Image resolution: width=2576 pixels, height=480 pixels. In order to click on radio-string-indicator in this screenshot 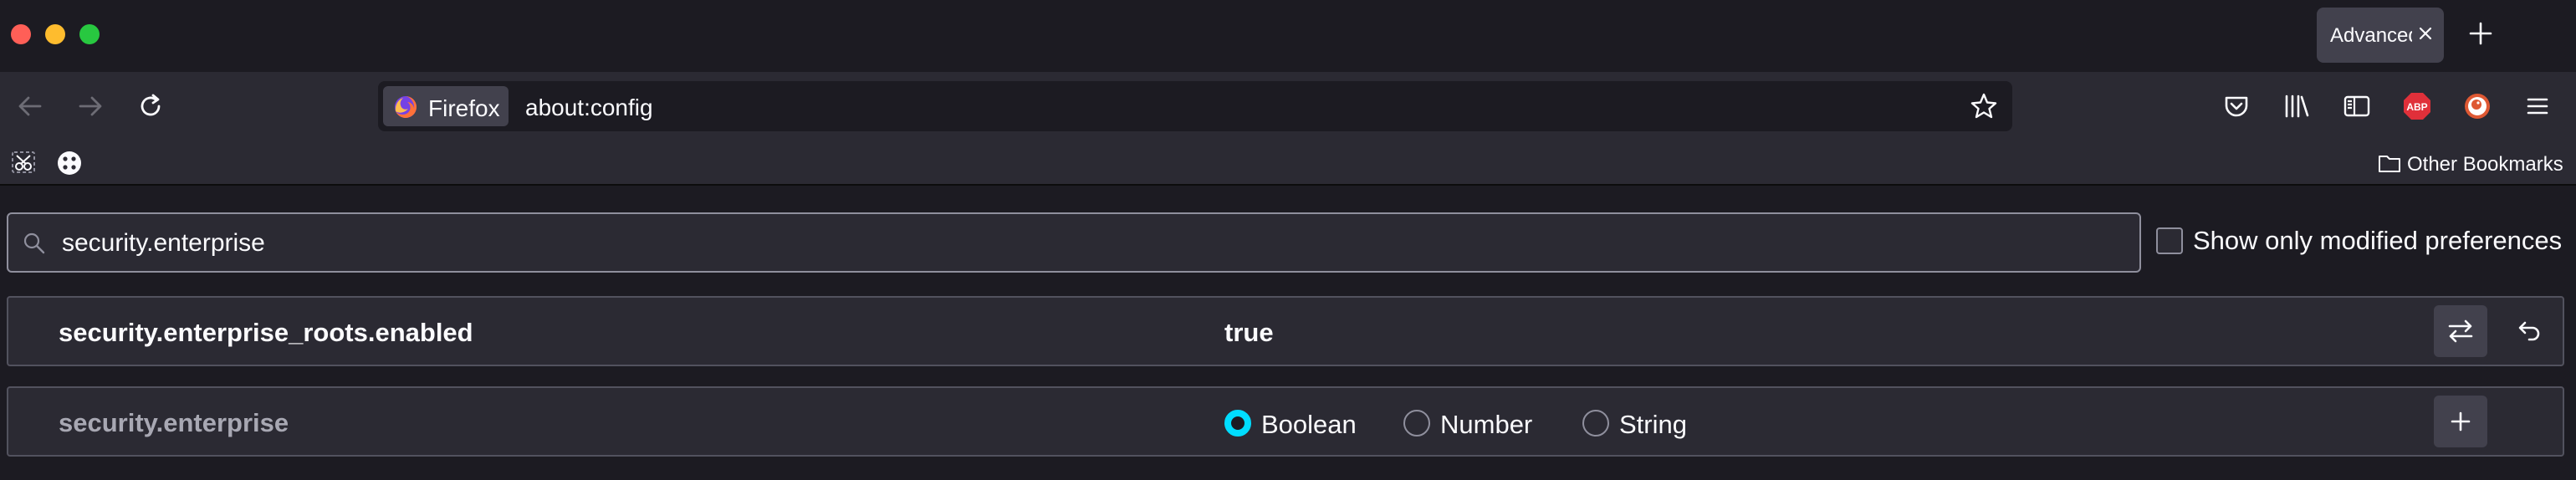, I will do `click(1595, 423)`.